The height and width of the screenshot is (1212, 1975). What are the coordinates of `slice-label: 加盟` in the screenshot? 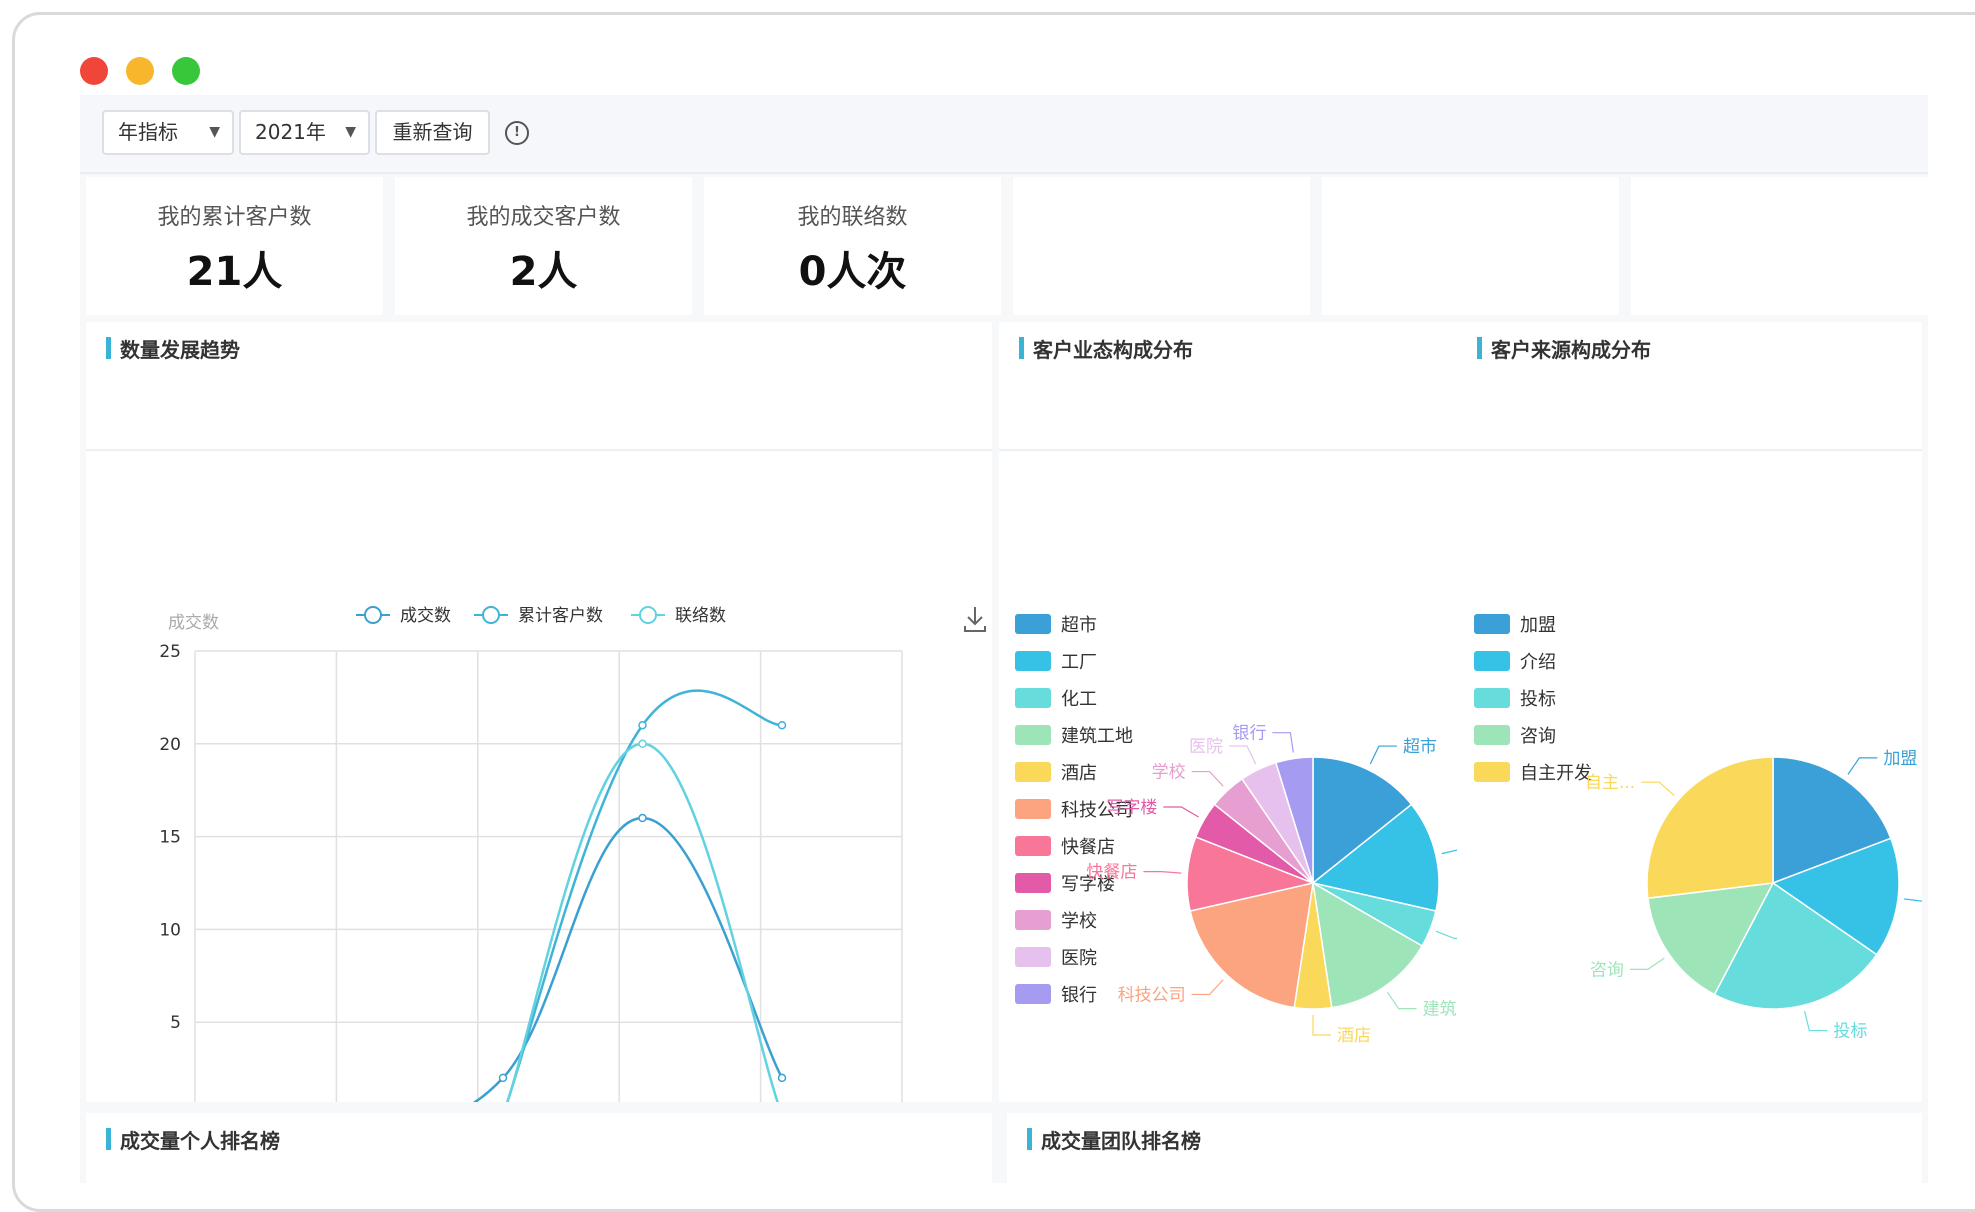 It's located at (1900, 759).